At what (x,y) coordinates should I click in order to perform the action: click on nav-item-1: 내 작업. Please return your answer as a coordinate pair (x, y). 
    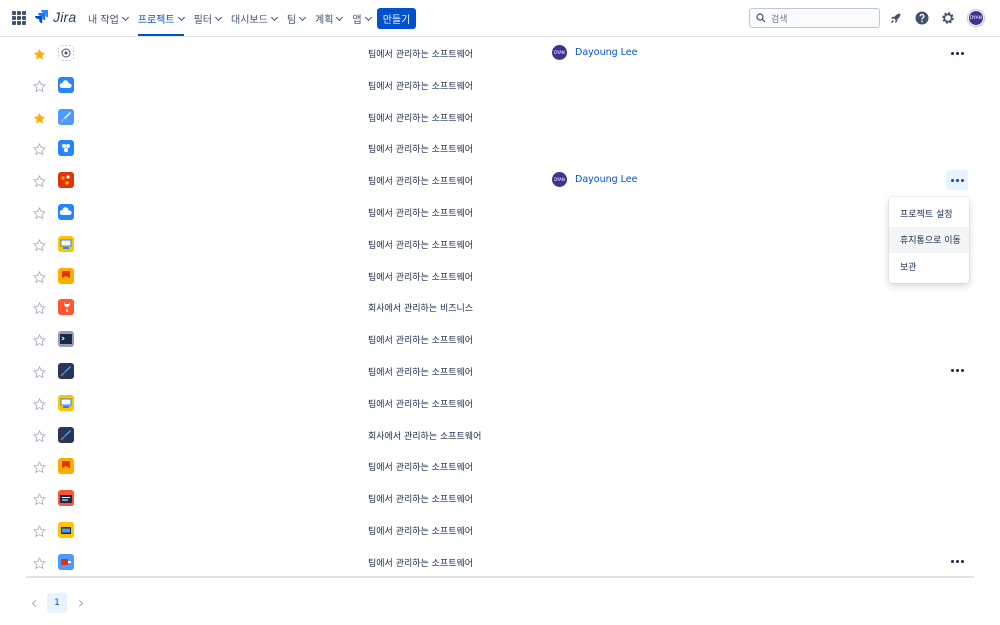
    Looking at the image, I should click on (108, 18).